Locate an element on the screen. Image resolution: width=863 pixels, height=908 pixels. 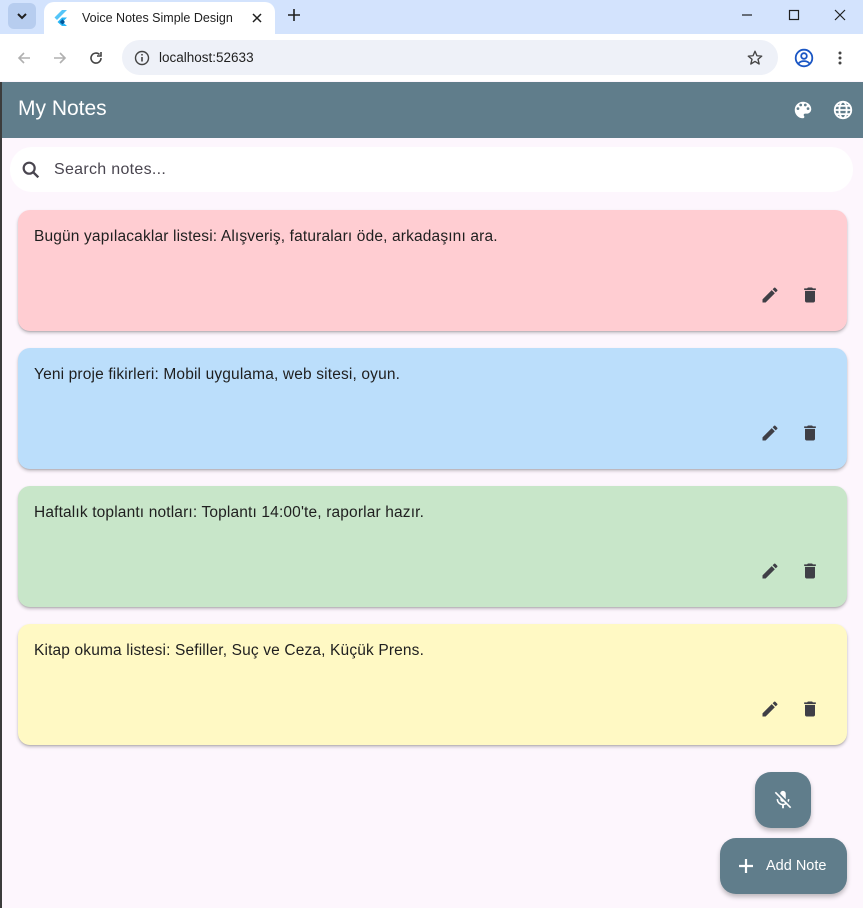
window-edge is located at coordinates (1, 495).